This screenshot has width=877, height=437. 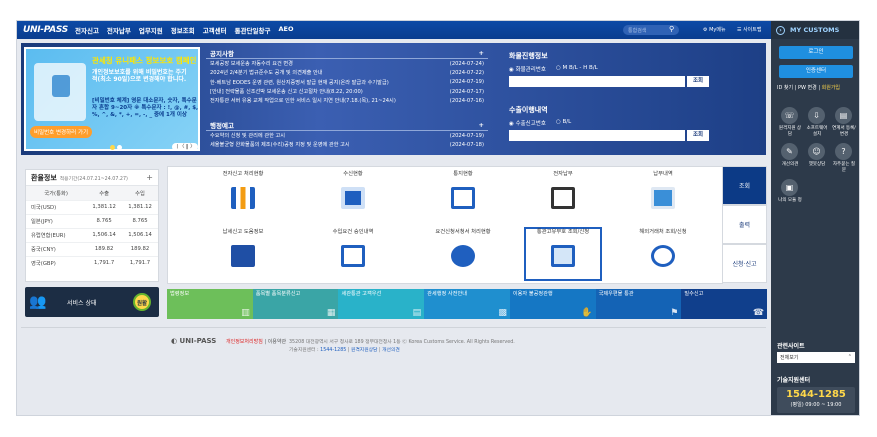 I want to click on footer-logo-text: UNI-PASS, so click(x=198, y=341).